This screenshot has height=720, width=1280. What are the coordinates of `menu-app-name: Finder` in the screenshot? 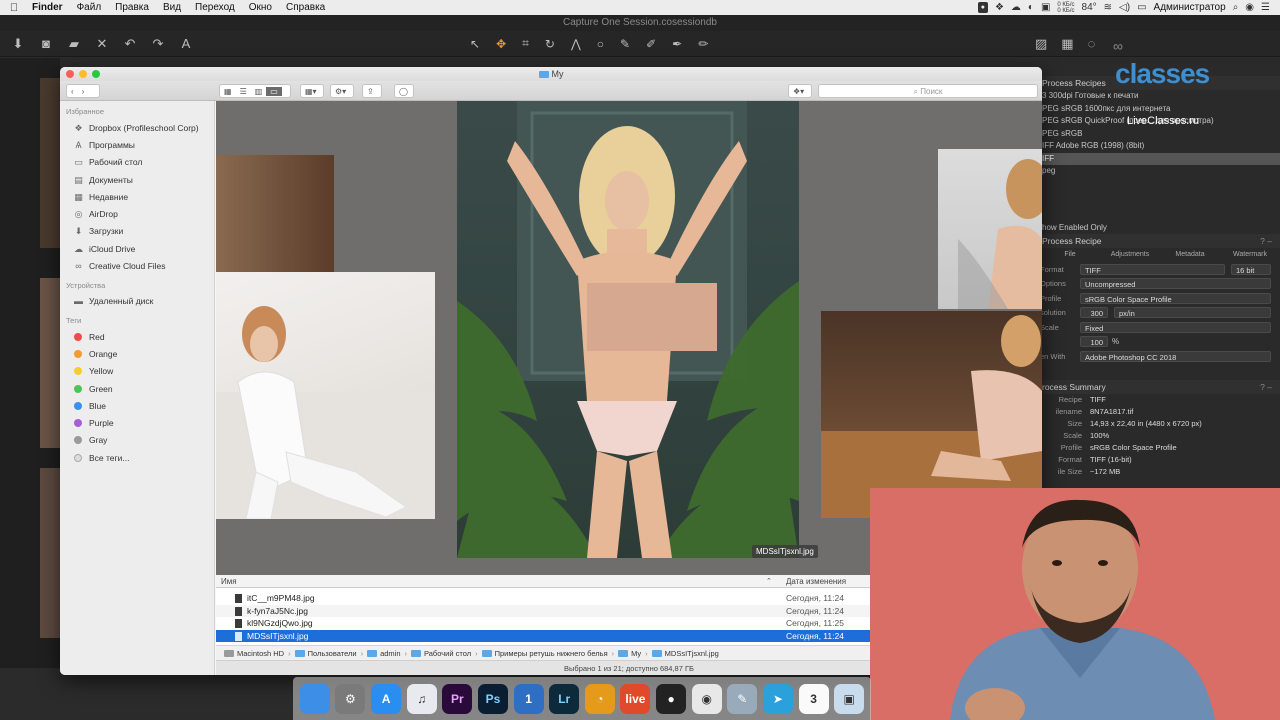 It's located at (49, 7).